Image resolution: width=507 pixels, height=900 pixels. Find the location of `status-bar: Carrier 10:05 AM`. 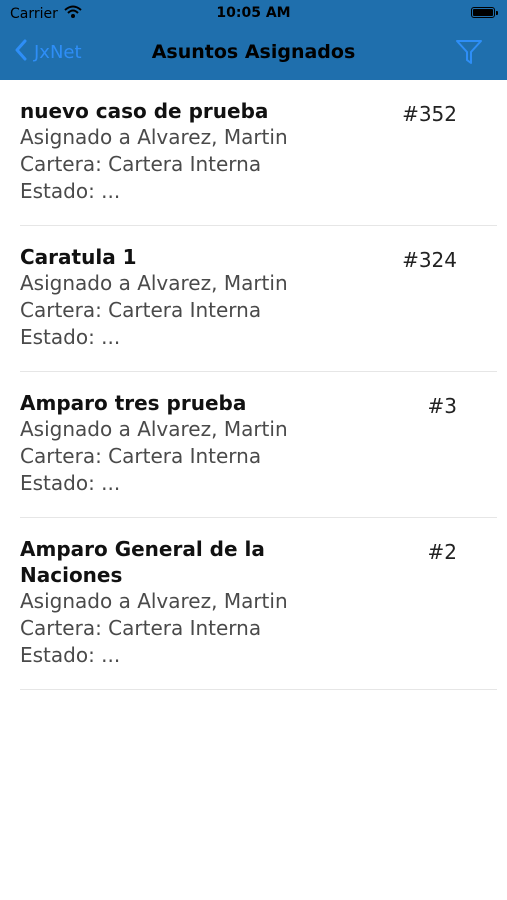

status-bar: Carrier 10:05 AM is located at coordinates (253, 14).